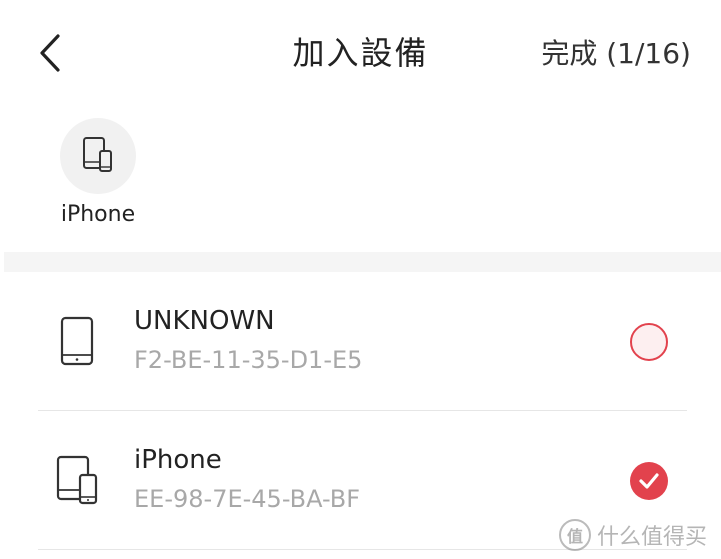 Image resolution: width=721 pixels, height=559 pixels. I want to click on device-select-radio-checked, so click(649, 481).